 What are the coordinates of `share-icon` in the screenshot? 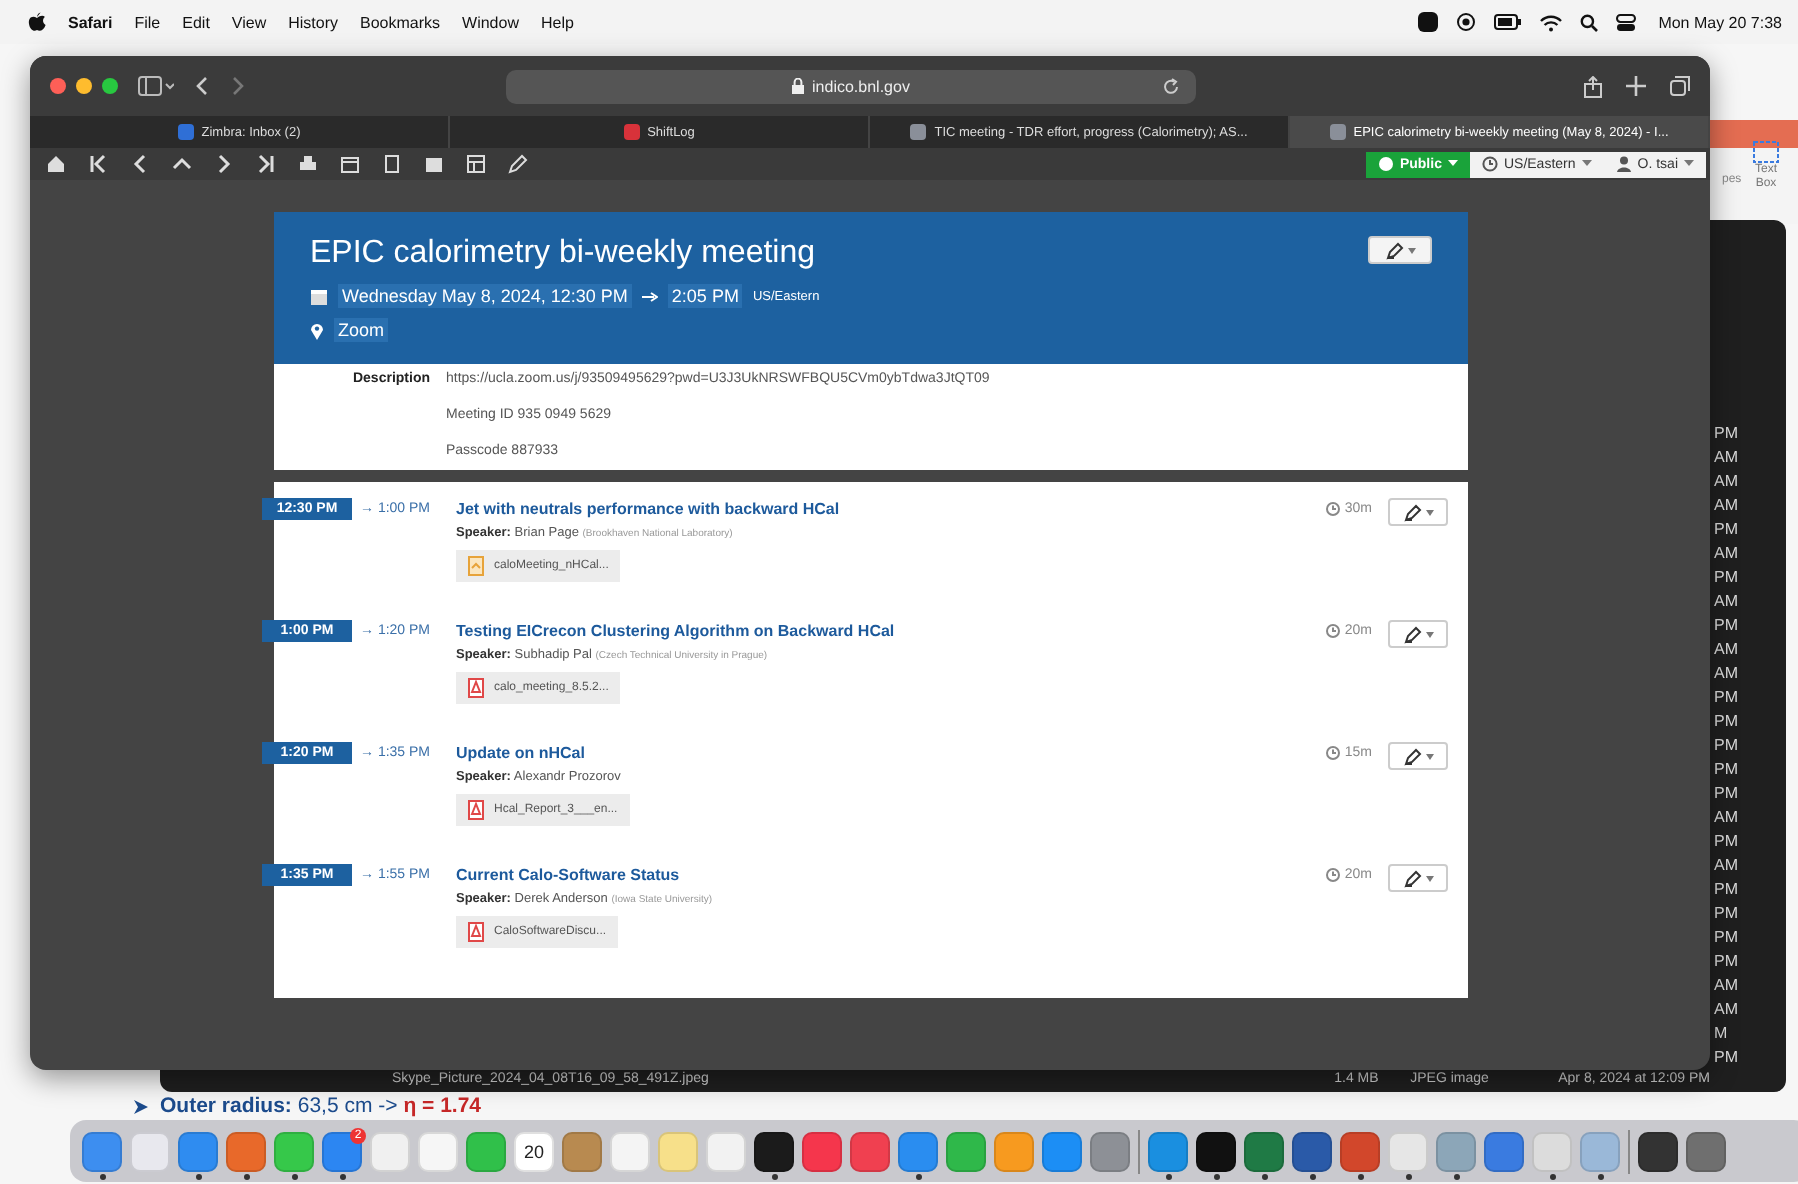 It's located at (1593, 86).